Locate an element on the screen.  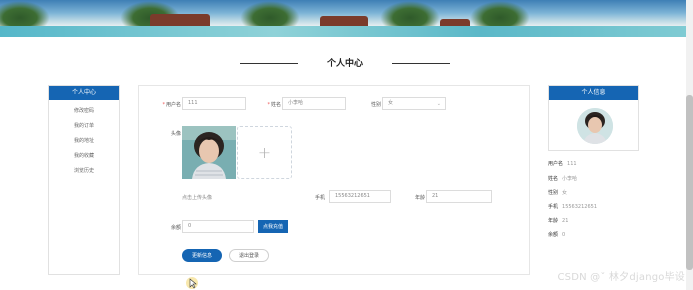
sidebar-item-my-favorites: 我的收藏 is located at coordinates (84, 156).